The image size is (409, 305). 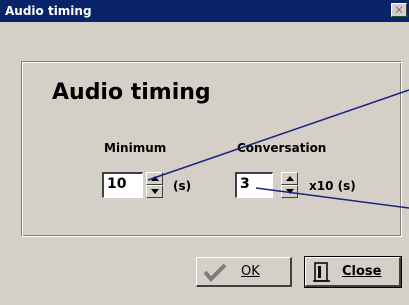 I want to click on ok-button: OK, so click(x=244, y=272).